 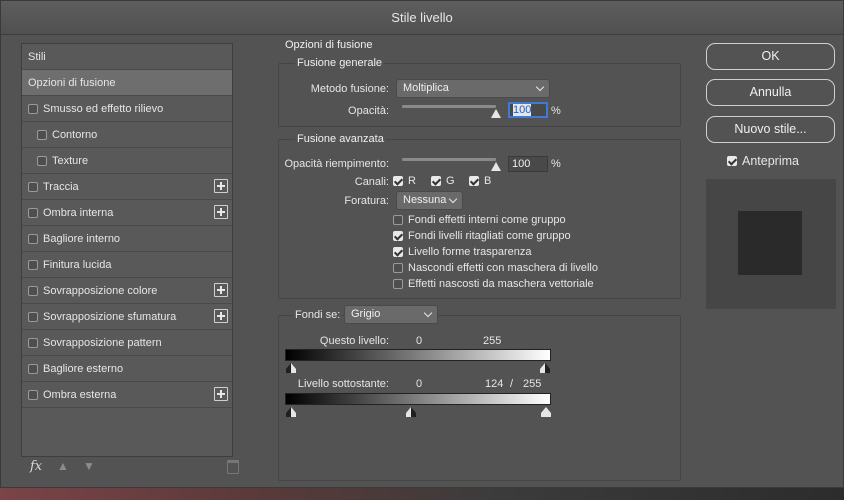 What do you see at coordinates (501, 284) in the screenshot?
I see `advanced-option-label: Effetti nascosti da maschera vettoriale` at bounding box center [501, 284].